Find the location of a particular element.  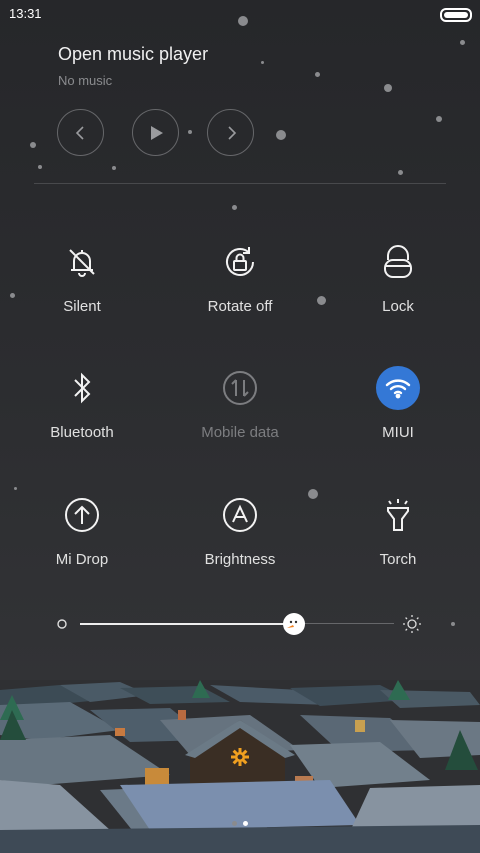

page-dot-active is located at coordinates (245, 823).